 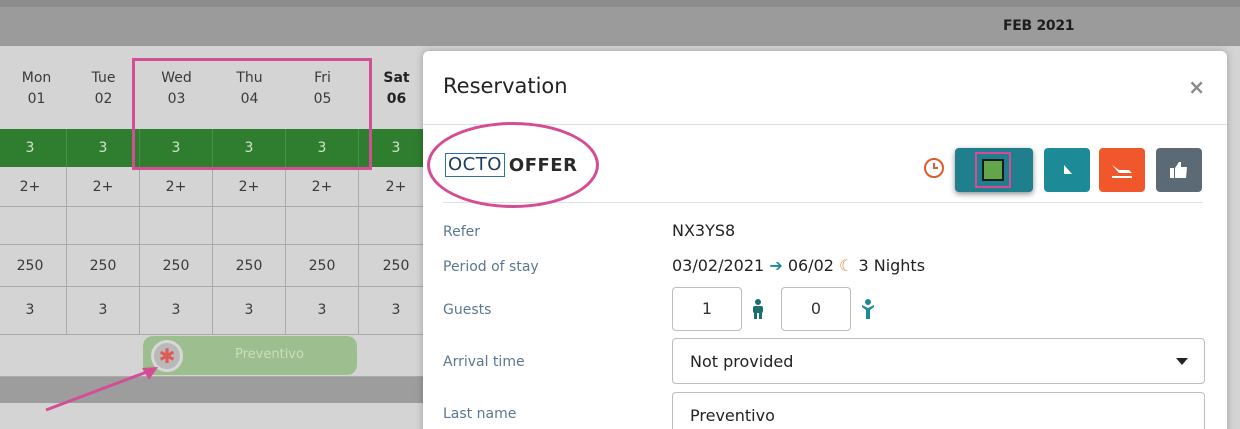 What do you see at coordinates (934, 168) in the screenshot?
I see `clock-icon` at bounding box center [934, 168].